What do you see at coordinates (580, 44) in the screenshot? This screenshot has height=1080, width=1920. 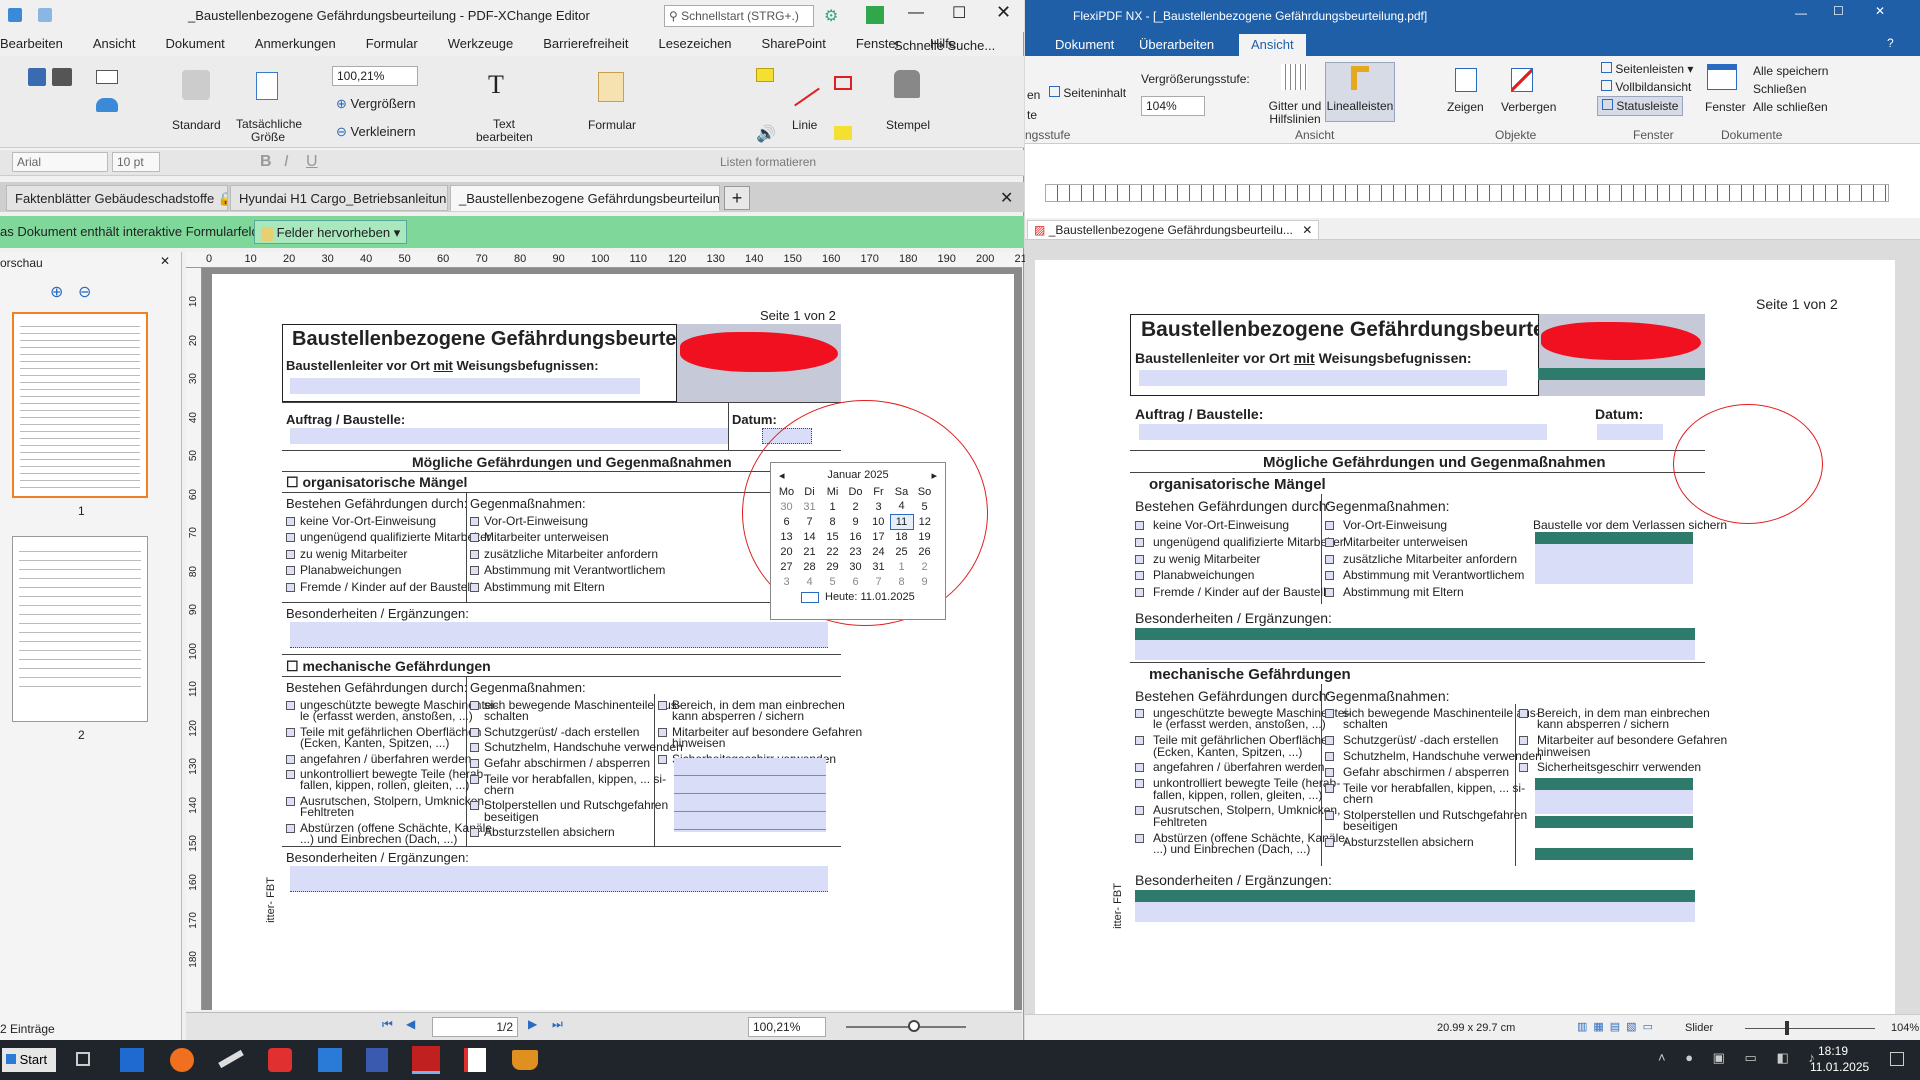 I see `menu-barrierefreiheit: Barrierefreiheit` at bounding box center [580, 44].